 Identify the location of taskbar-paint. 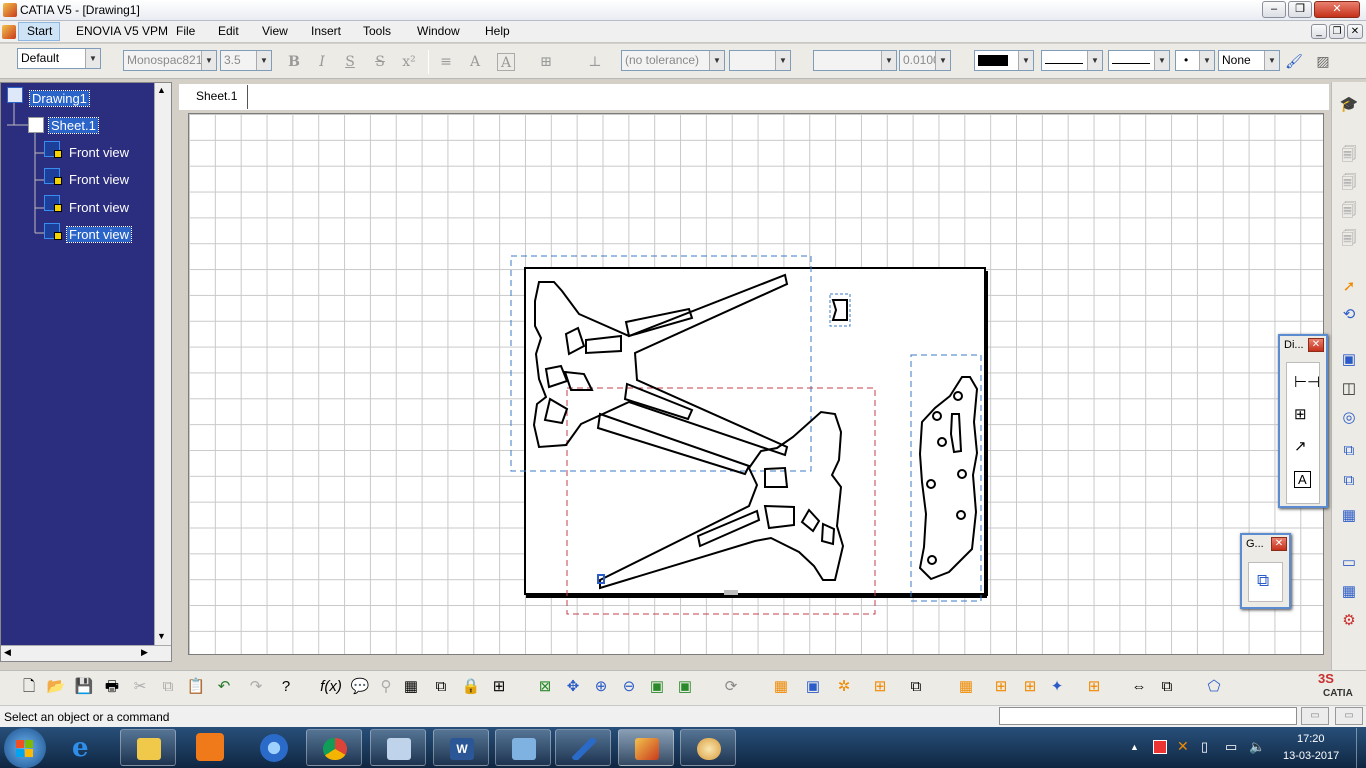
(708, 747).